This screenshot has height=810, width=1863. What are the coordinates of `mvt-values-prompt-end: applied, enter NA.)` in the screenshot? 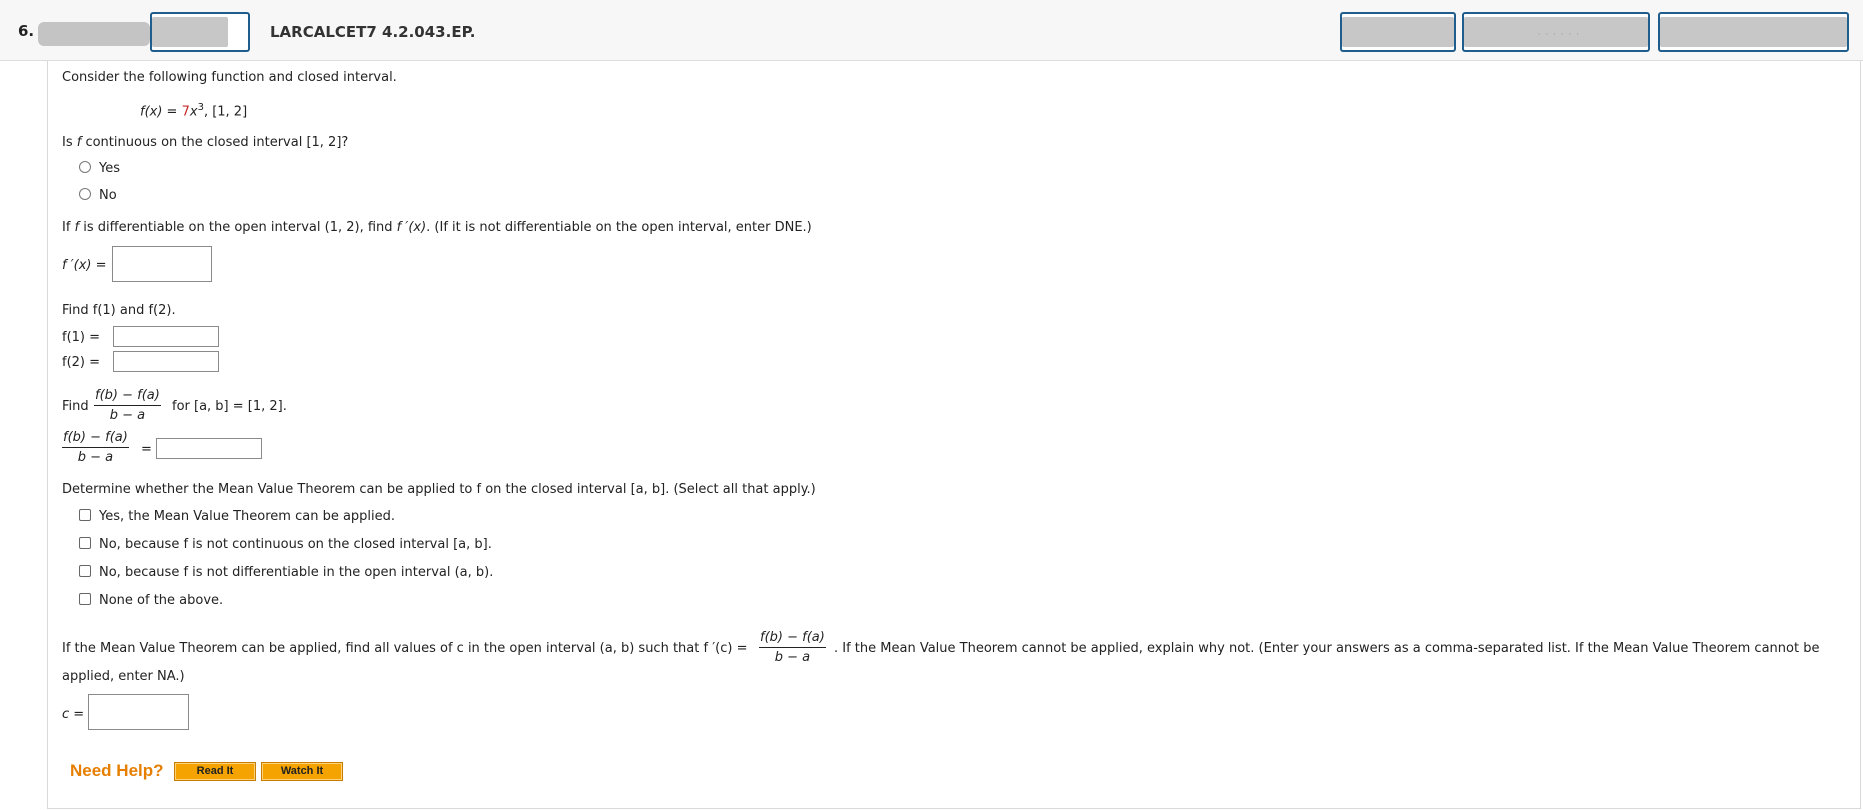 It's located at (123, 676).